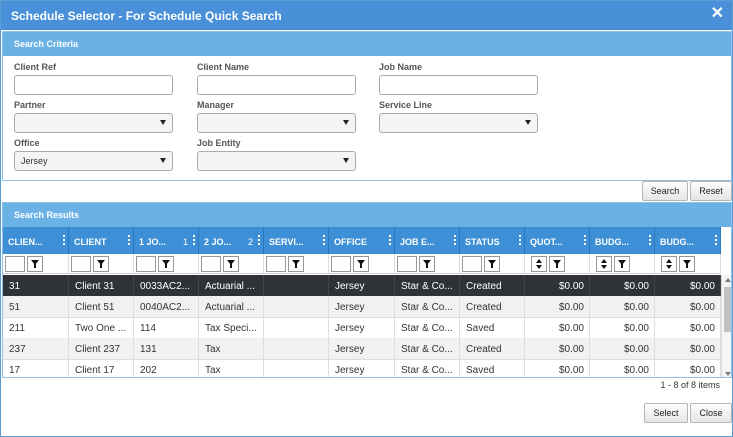 The width and height of the screenshot is (733, 437). Describe the element at coordinates (666, 413) in the screenshot. I see `select-button: Select` at that location.